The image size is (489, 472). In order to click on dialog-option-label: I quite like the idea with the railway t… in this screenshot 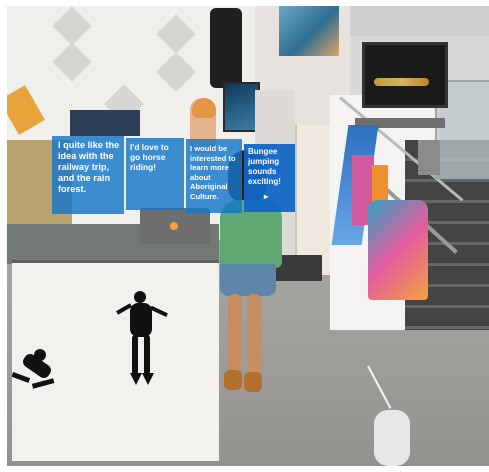, I will do `click(89, 167)`.